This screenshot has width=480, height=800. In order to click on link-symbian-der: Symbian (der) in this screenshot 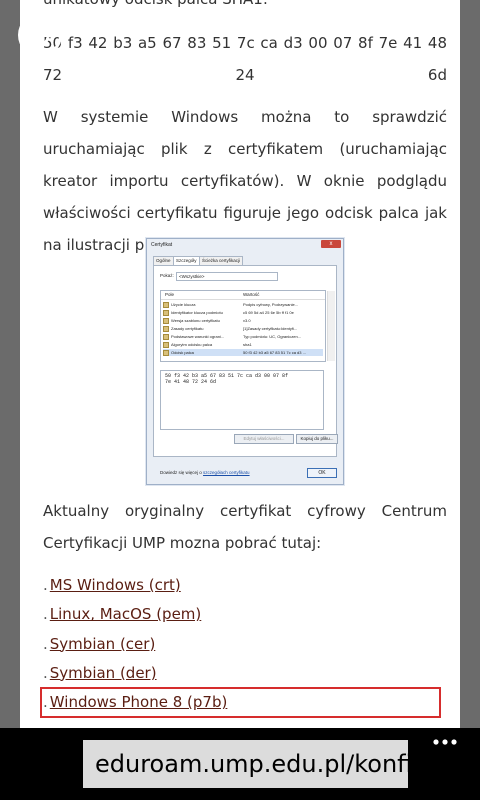, I will do `click(103, 673)`.